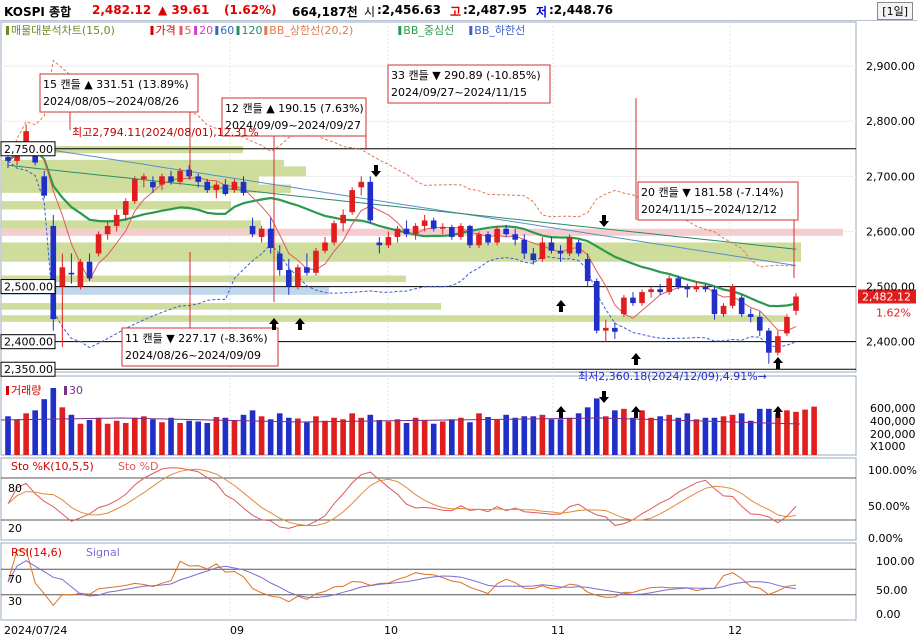 The image size is (917, 638). I want to click on low-value: :2,448.76, so click(581, 10).